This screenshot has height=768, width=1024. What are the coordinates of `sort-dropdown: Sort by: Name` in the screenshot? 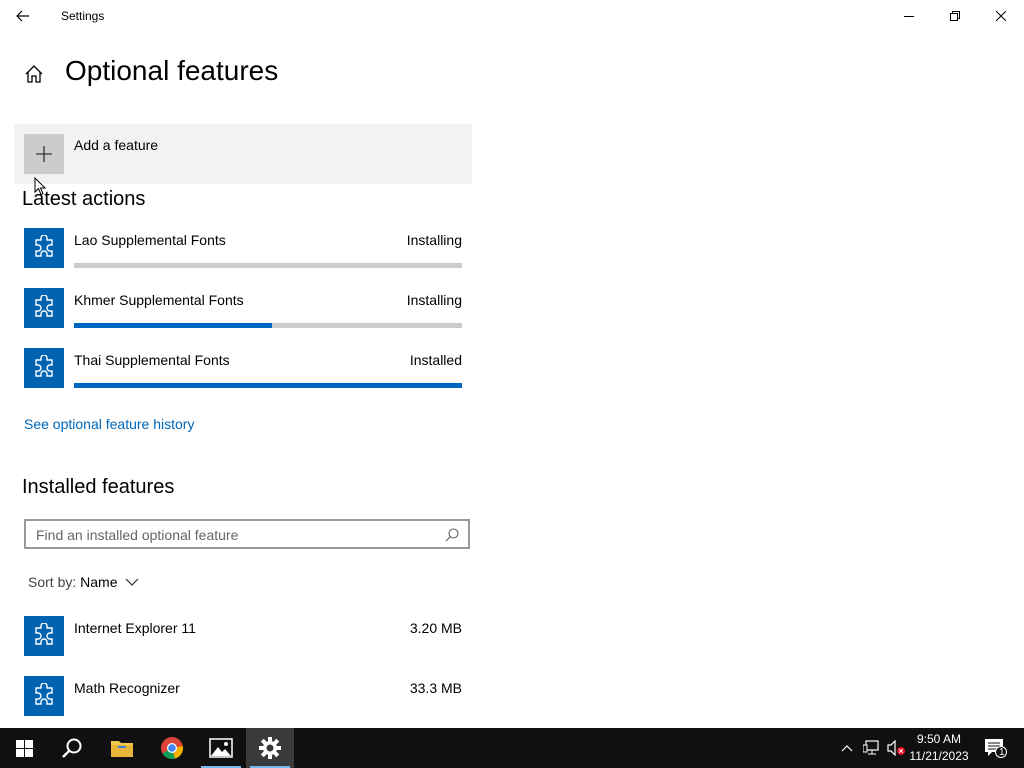 It's located at (83, 582).